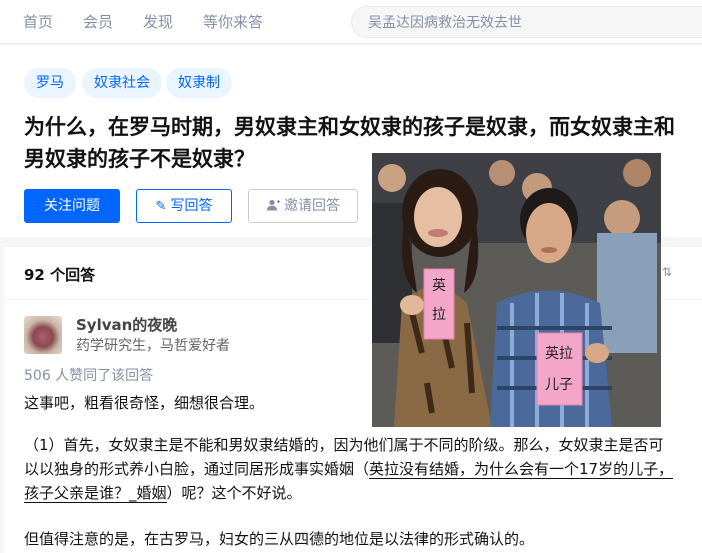 The image size is (702, 553). I want to click on sort-icon: ⇅, so click(667, 272).